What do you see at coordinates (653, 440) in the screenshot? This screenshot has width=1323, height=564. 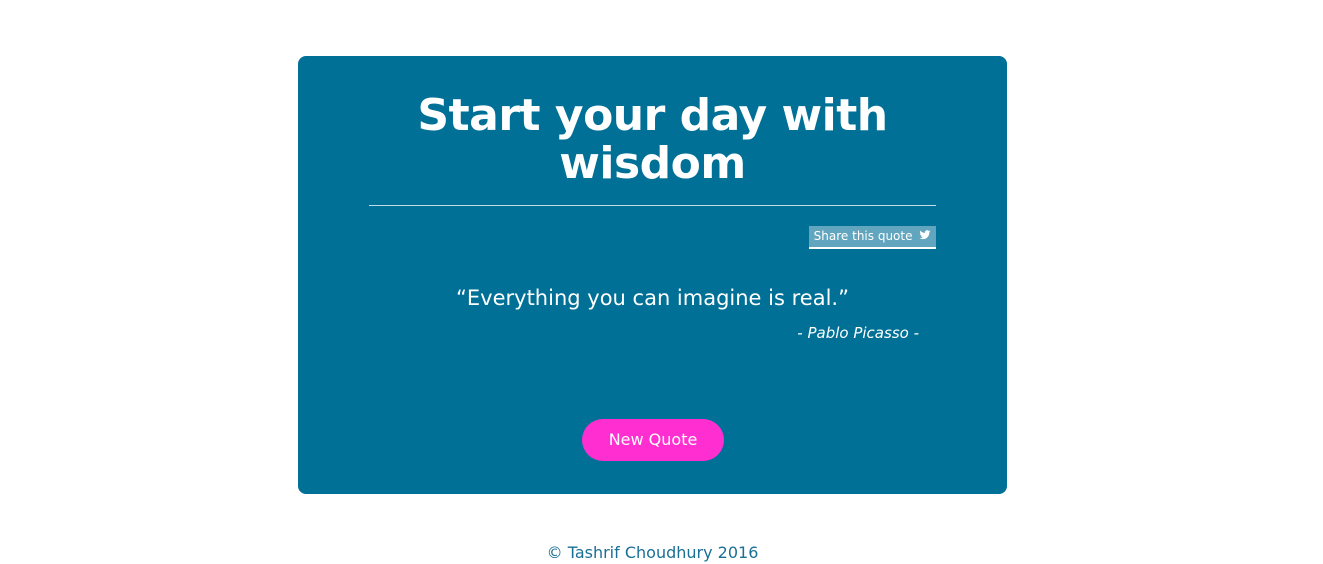 I see `new-quote-button: New Quote` at bounding box center [653, 440].